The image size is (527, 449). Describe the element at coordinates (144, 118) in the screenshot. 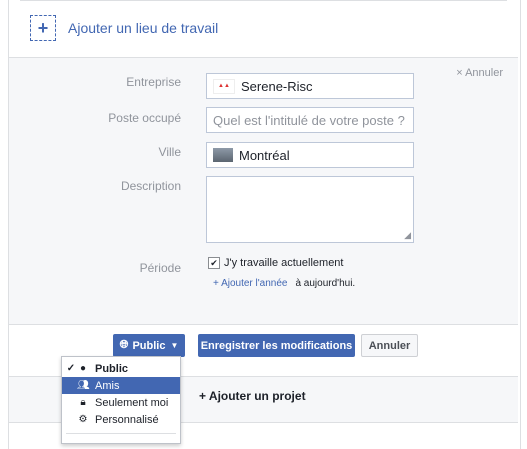

I see `position-label: Poste occupé` at that location.